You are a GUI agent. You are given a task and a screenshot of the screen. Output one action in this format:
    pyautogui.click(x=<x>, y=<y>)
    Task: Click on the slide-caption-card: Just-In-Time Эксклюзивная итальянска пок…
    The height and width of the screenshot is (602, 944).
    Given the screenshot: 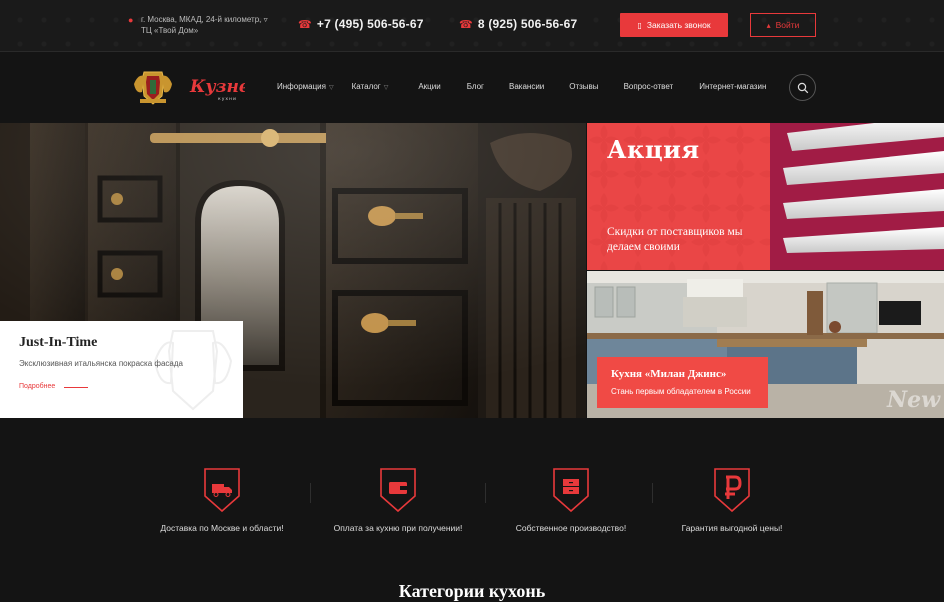 What is the action you would take?
    pyautogui.click(x=121, y=369)
    